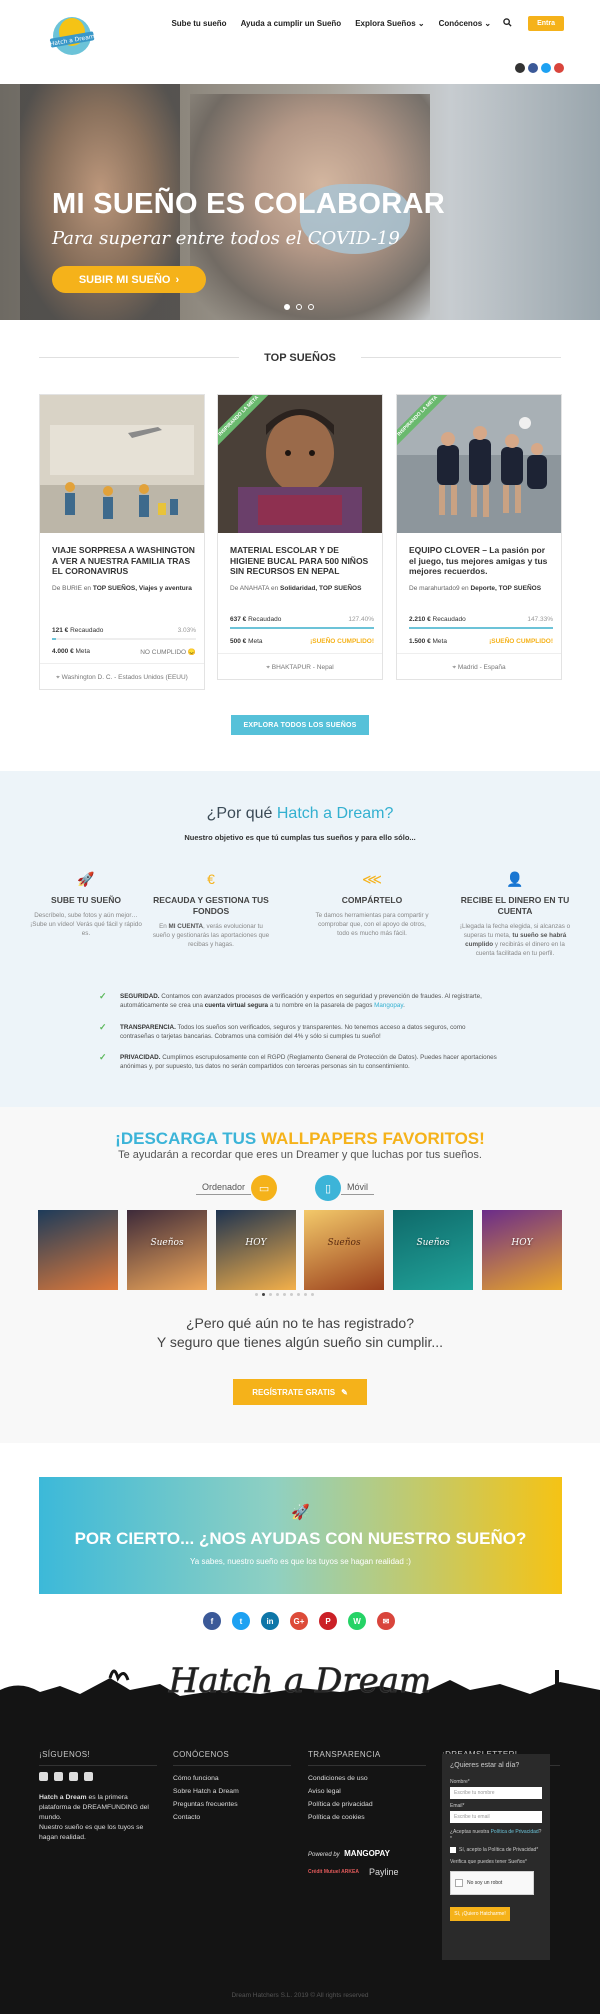  I want to click on tab-mobile: ▯ Móvil, so click(345, 1188).